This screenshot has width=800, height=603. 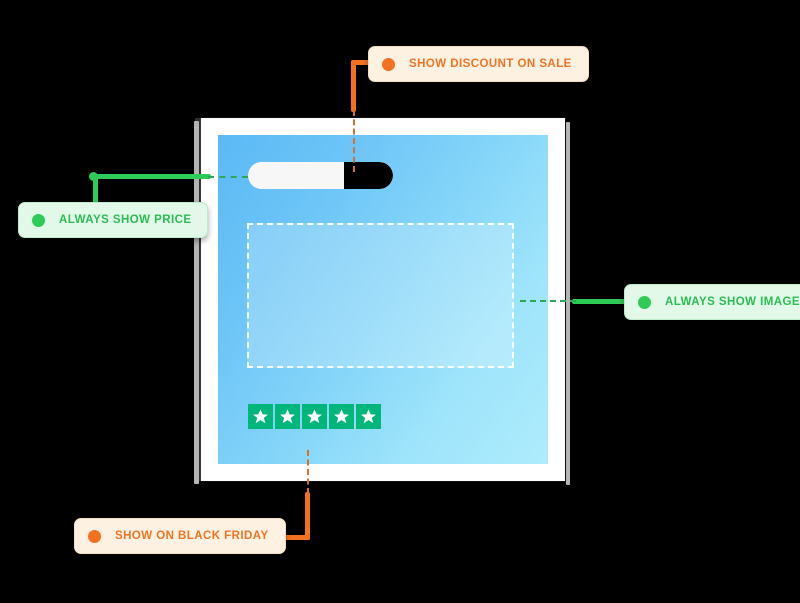 I want to click on price-connector-endpoint, so click(x=93, y=176).